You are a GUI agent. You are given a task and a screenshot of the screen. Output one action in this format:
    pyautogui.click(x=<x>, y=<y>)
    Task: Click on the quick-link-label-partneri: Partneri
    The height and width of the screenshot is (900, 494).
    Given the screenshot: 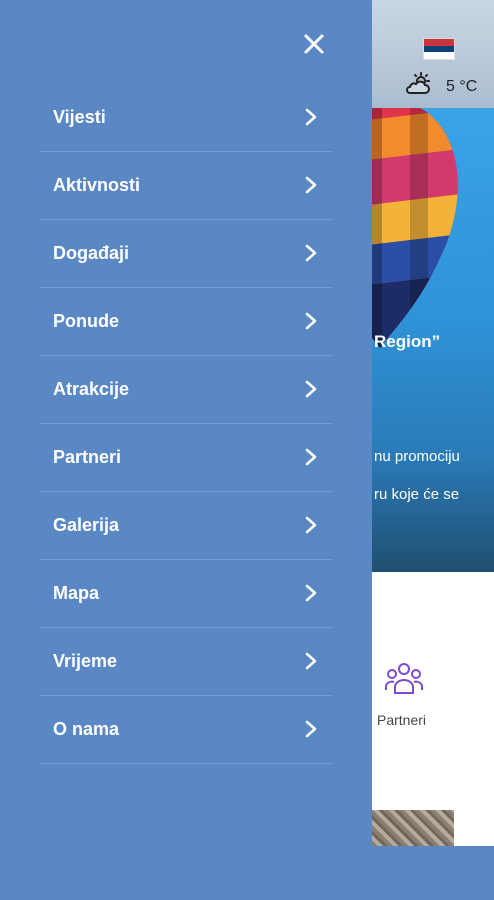 What is the action you would take?
    pyautogui.click(x=401, y=720)
    